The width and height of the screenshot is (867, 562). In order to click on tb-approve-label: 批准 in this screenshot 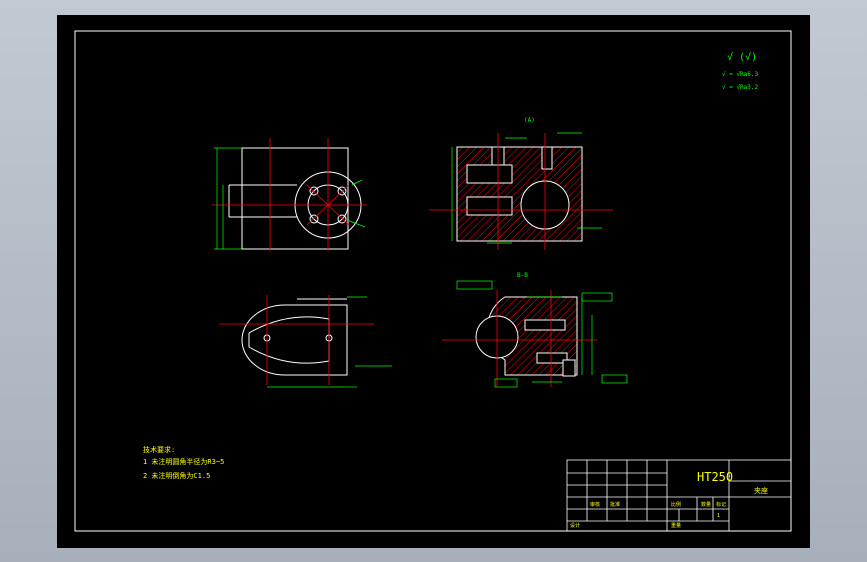, I will do `click(615, 504)`.